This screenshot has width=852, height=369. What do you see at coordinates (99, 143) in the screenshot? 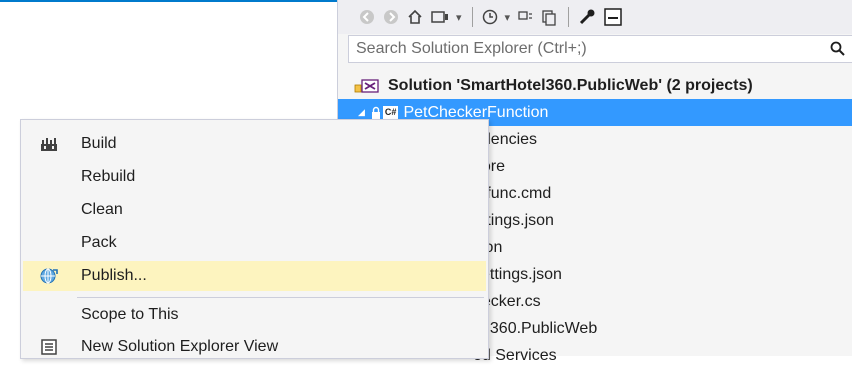
I see `menu-item-label: Build` at bounding box center [99, 143].